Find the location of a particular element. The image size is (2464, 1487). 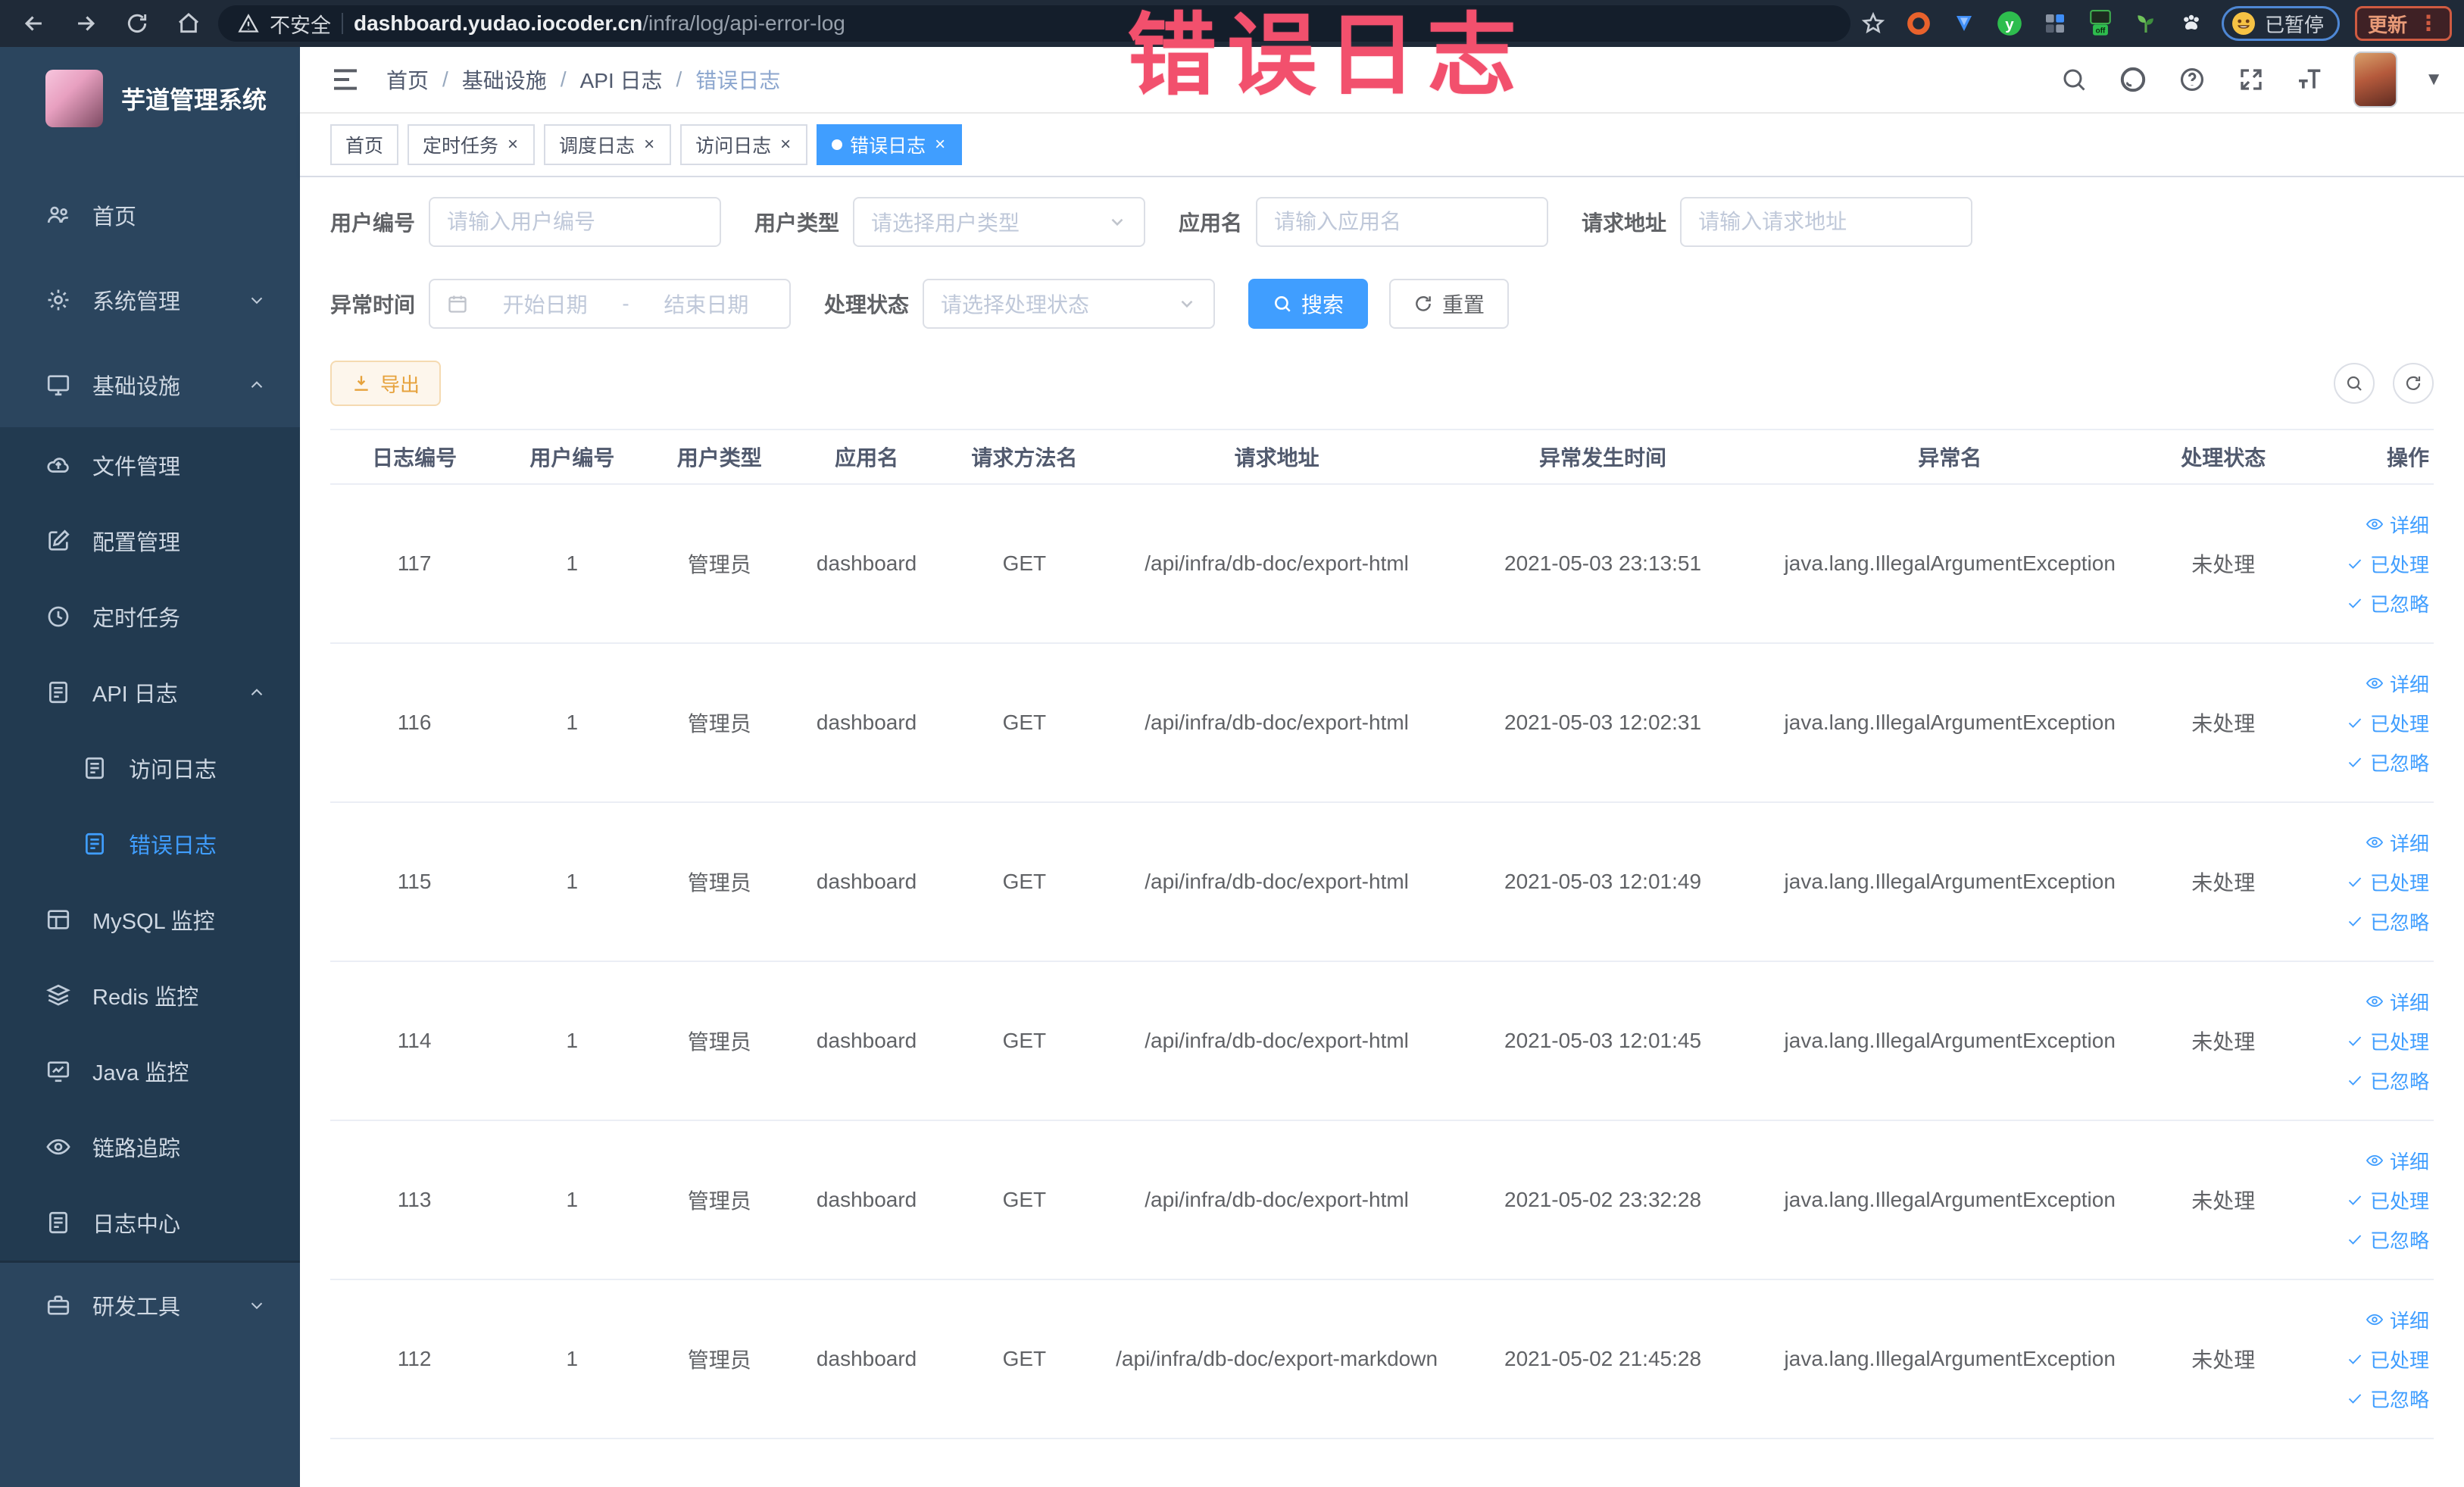

sidebar-item-2: 基础设施 is located at coordinates (150, 384).